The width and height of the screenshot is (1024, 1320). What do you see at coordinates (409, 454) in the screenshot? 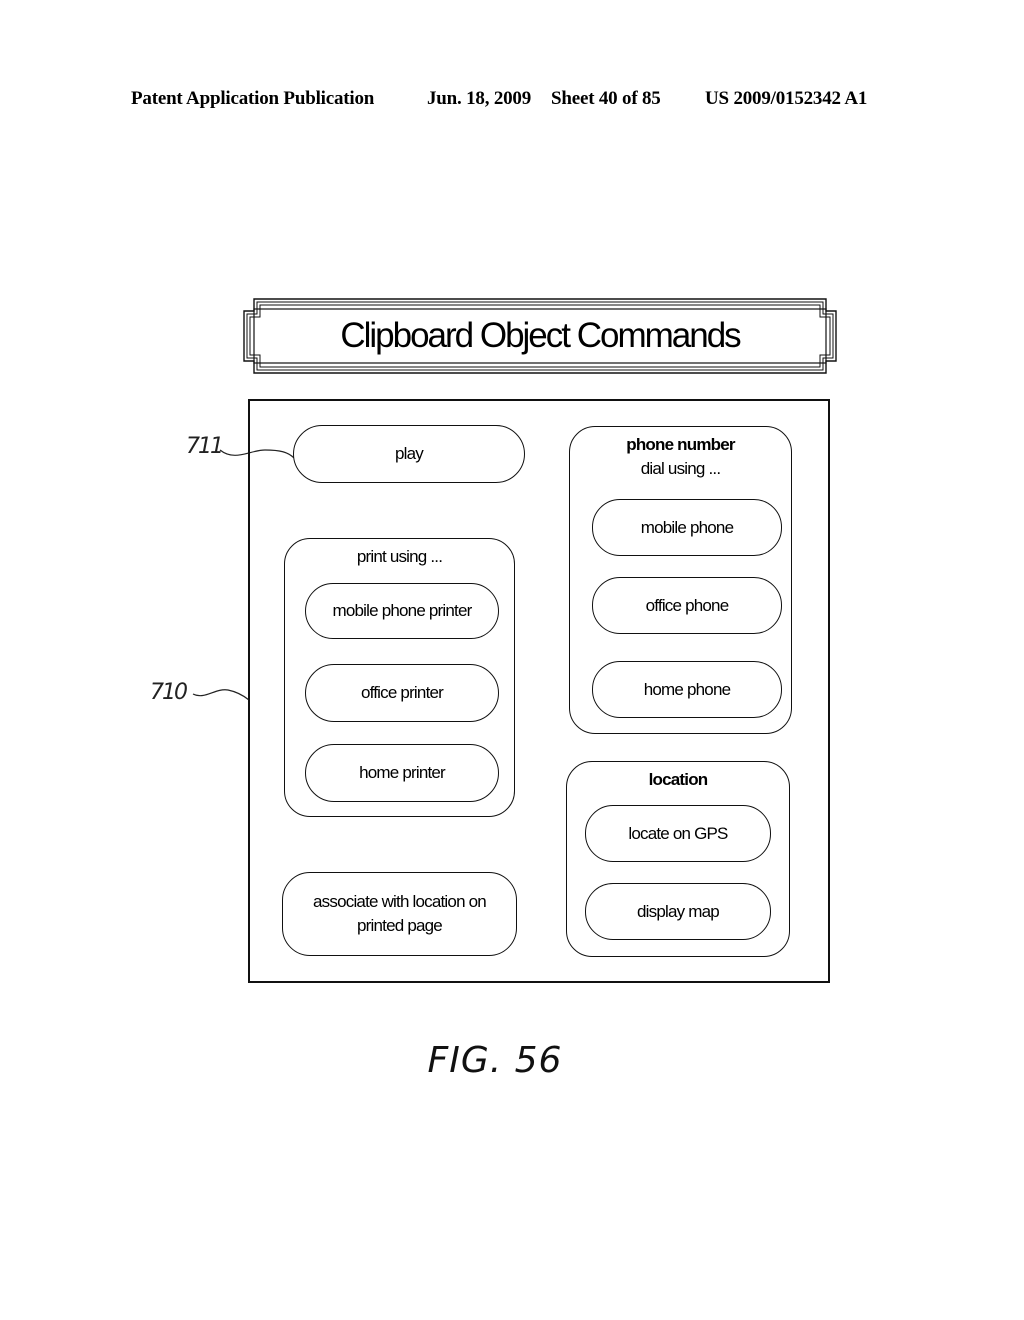
I see `play-button: play` at bounding box center [409, 454].